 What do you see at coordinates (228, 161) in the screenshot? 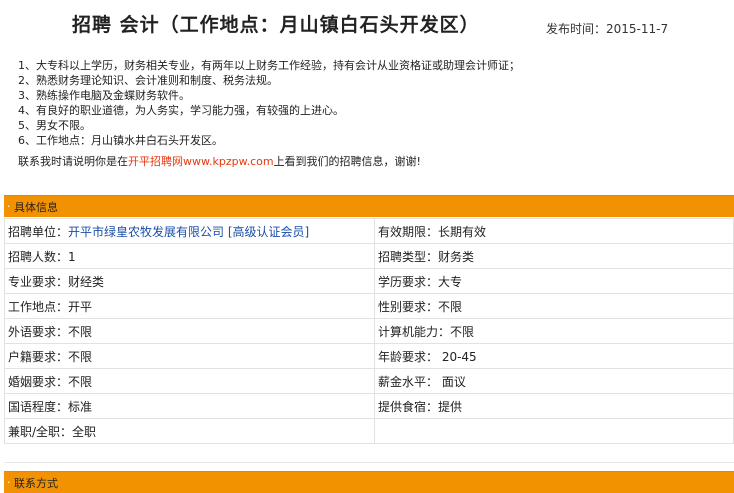
I see `site-url-link: www.kpzpw.com` at bounding box center [228, 161].